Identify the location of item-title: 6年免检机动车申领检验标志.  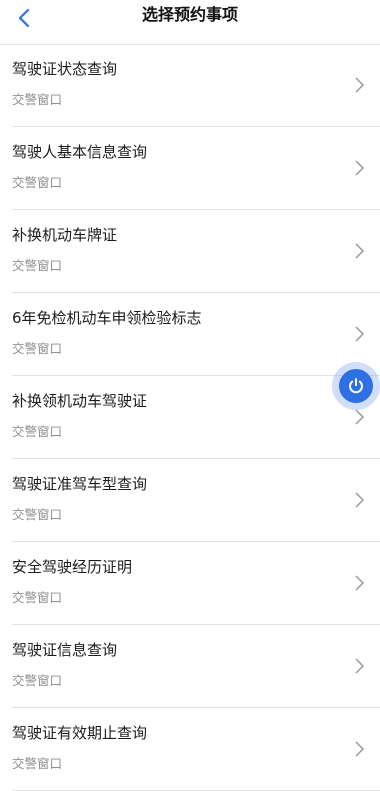
(107, 318).